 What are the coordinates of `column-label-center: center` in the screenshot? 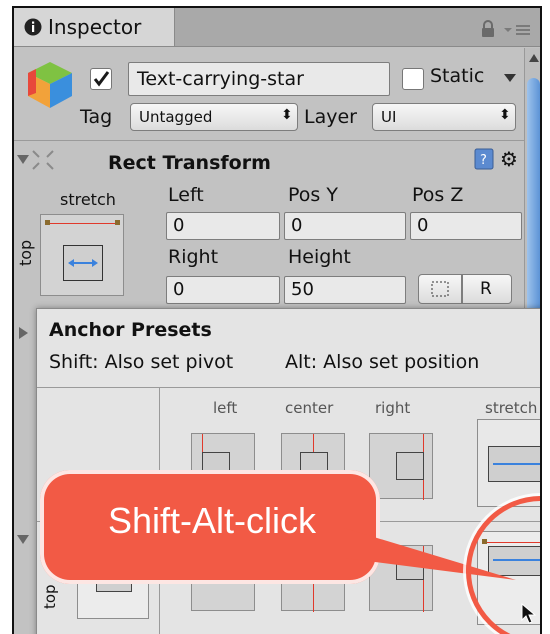 It's located at (309, 408).